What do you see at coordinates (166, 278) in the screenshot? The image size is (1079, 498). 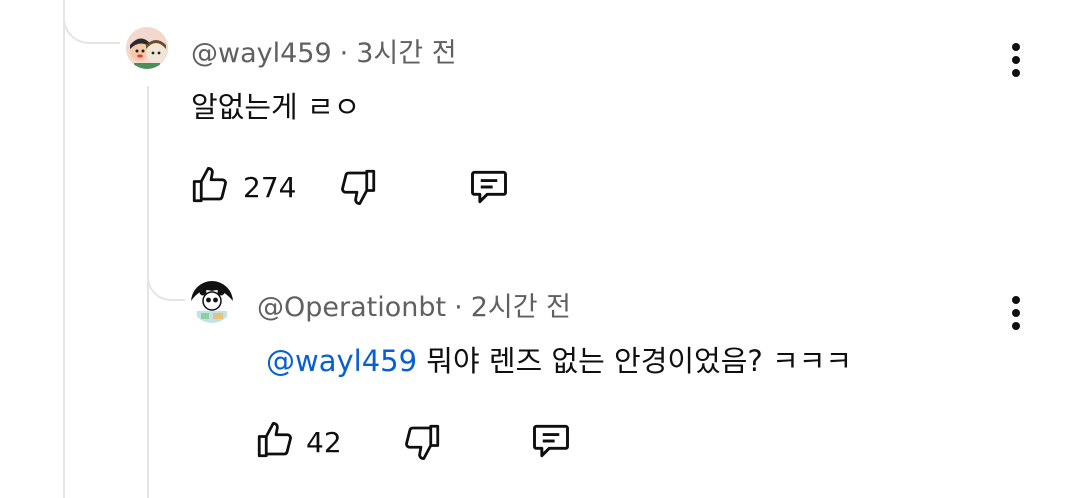 I see `thread-branch-inner` at bounding box center [166, 278].